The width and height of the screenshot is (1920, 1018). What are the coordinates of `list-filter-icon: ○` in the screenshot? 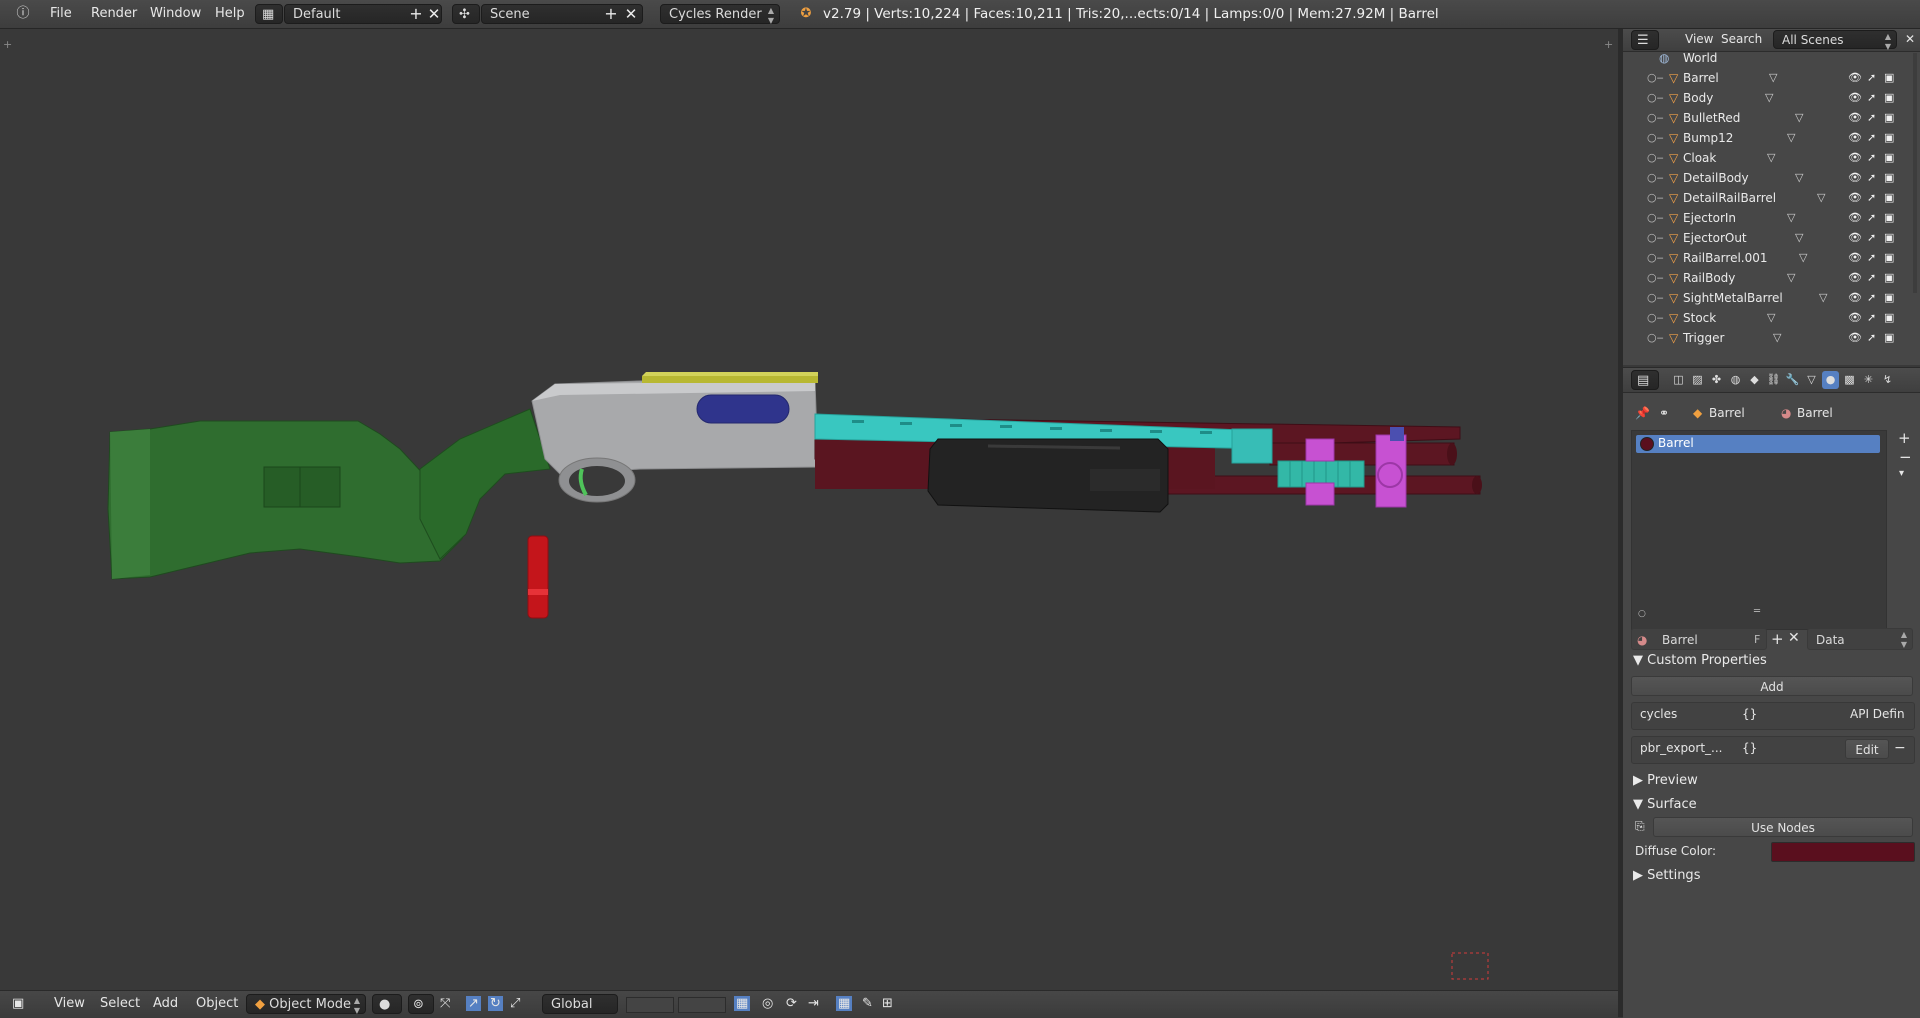 It's located at (1642, 614).